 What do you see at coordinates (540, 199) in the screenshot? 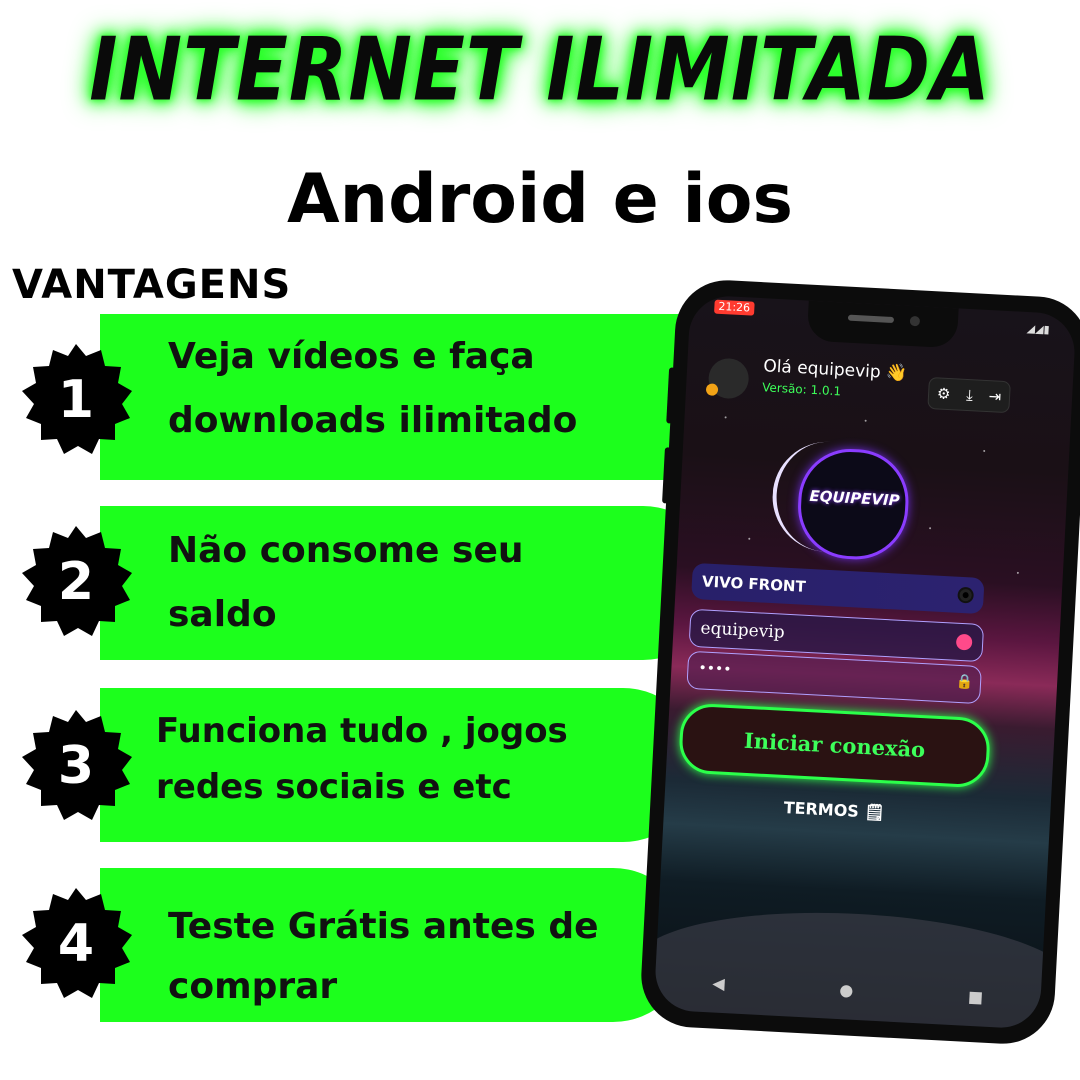
I see `page-subtitle: Android e ios` at bounding box center [540, 199].